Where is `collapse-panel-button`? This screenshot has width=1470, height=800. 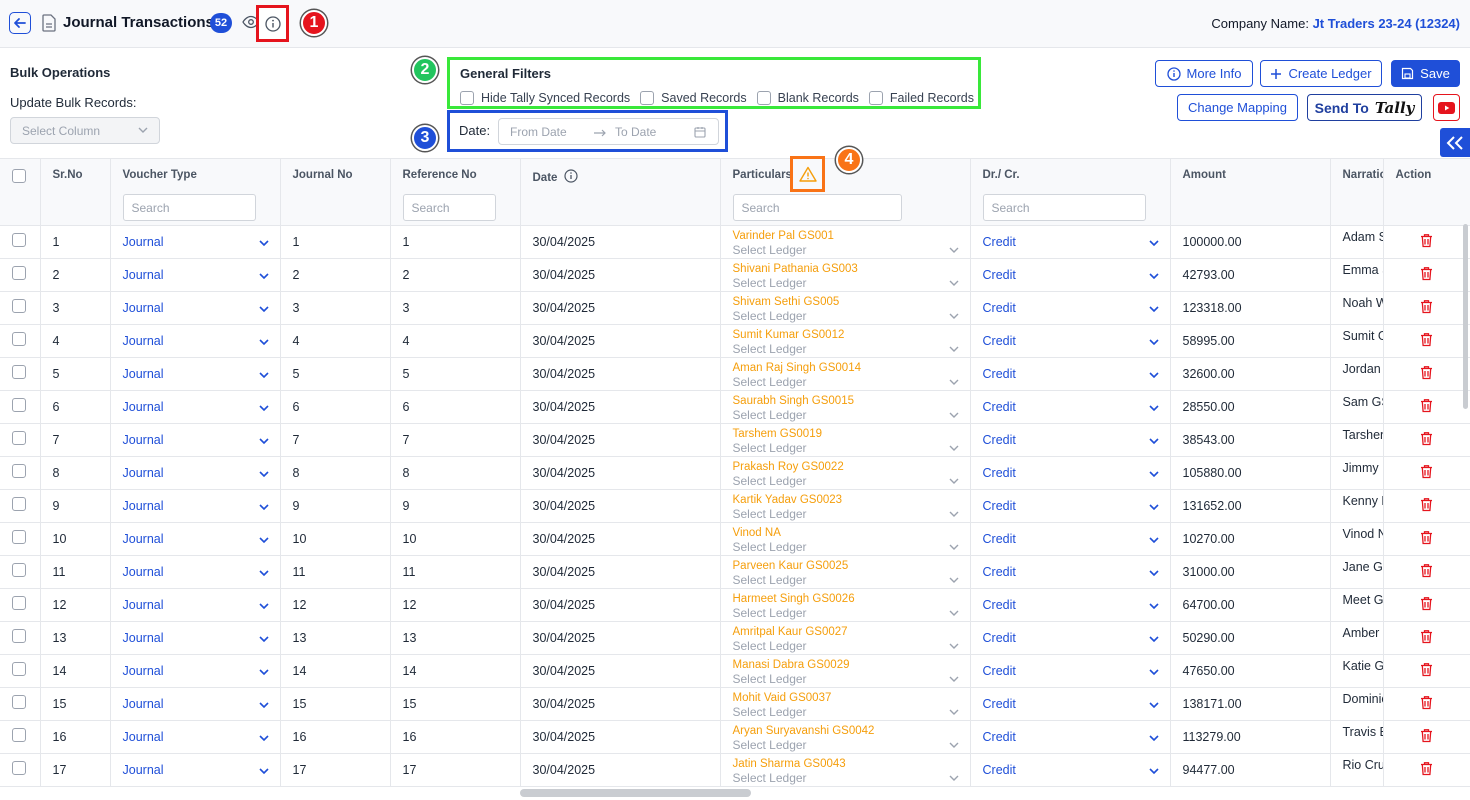 collapse-panel-button is located at coordinates (1455, 142).